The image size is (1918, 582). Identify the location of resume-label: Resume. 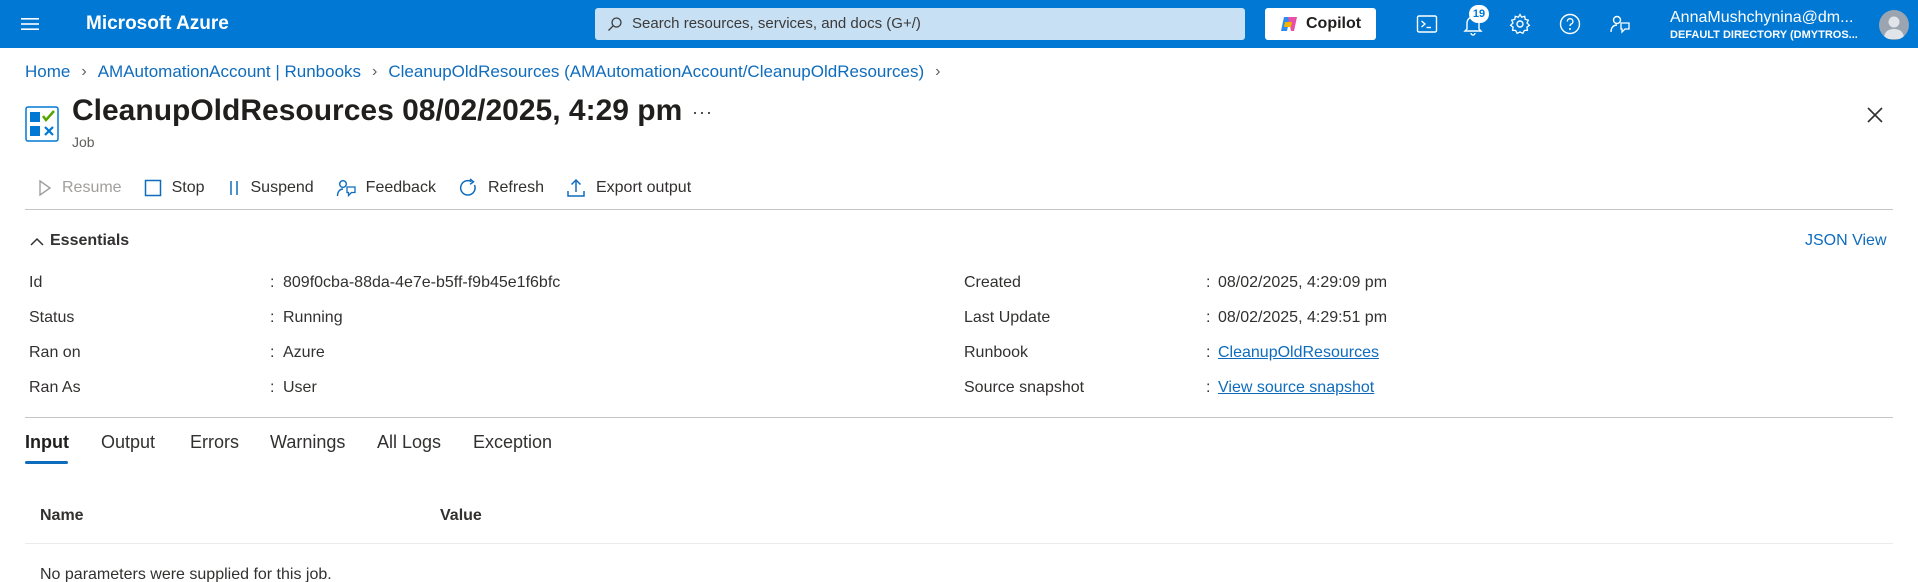
(92, 187).